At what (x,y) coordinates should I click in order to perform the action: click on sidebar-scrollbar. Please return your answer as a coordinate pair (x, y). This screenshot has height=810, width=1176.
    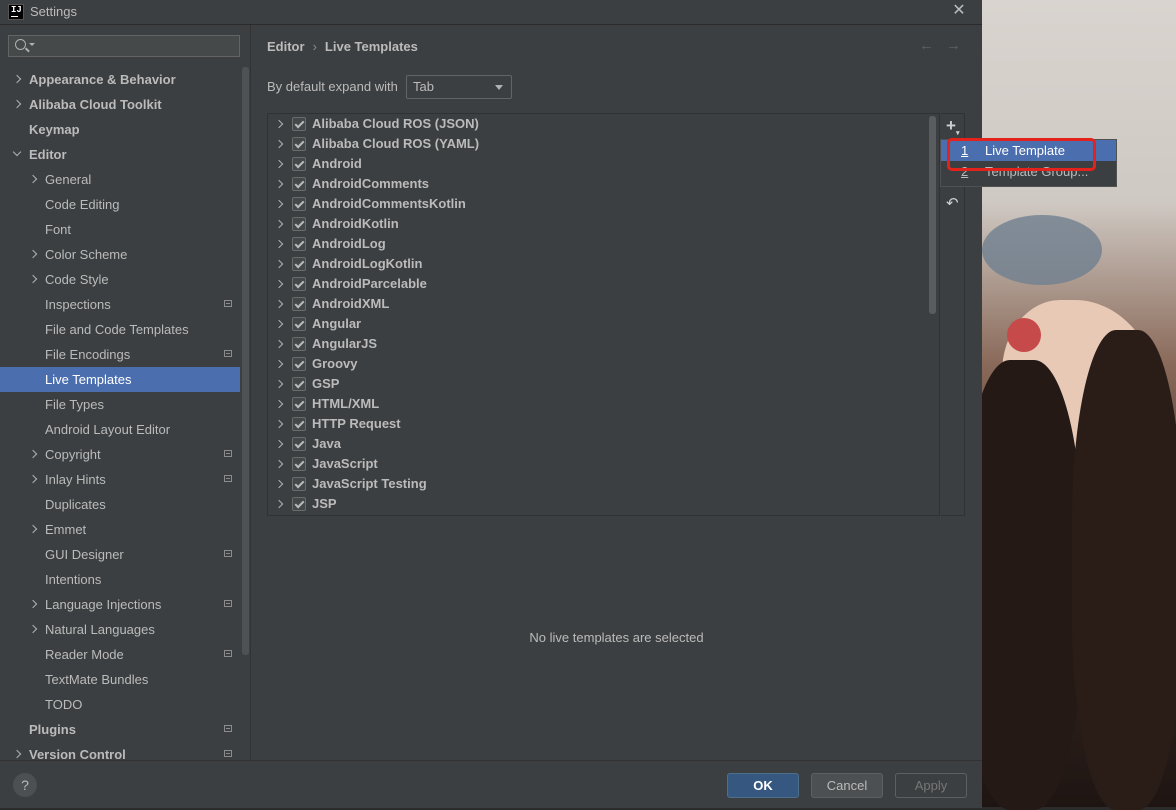
    Looking at the image, I should click on (245, 361).